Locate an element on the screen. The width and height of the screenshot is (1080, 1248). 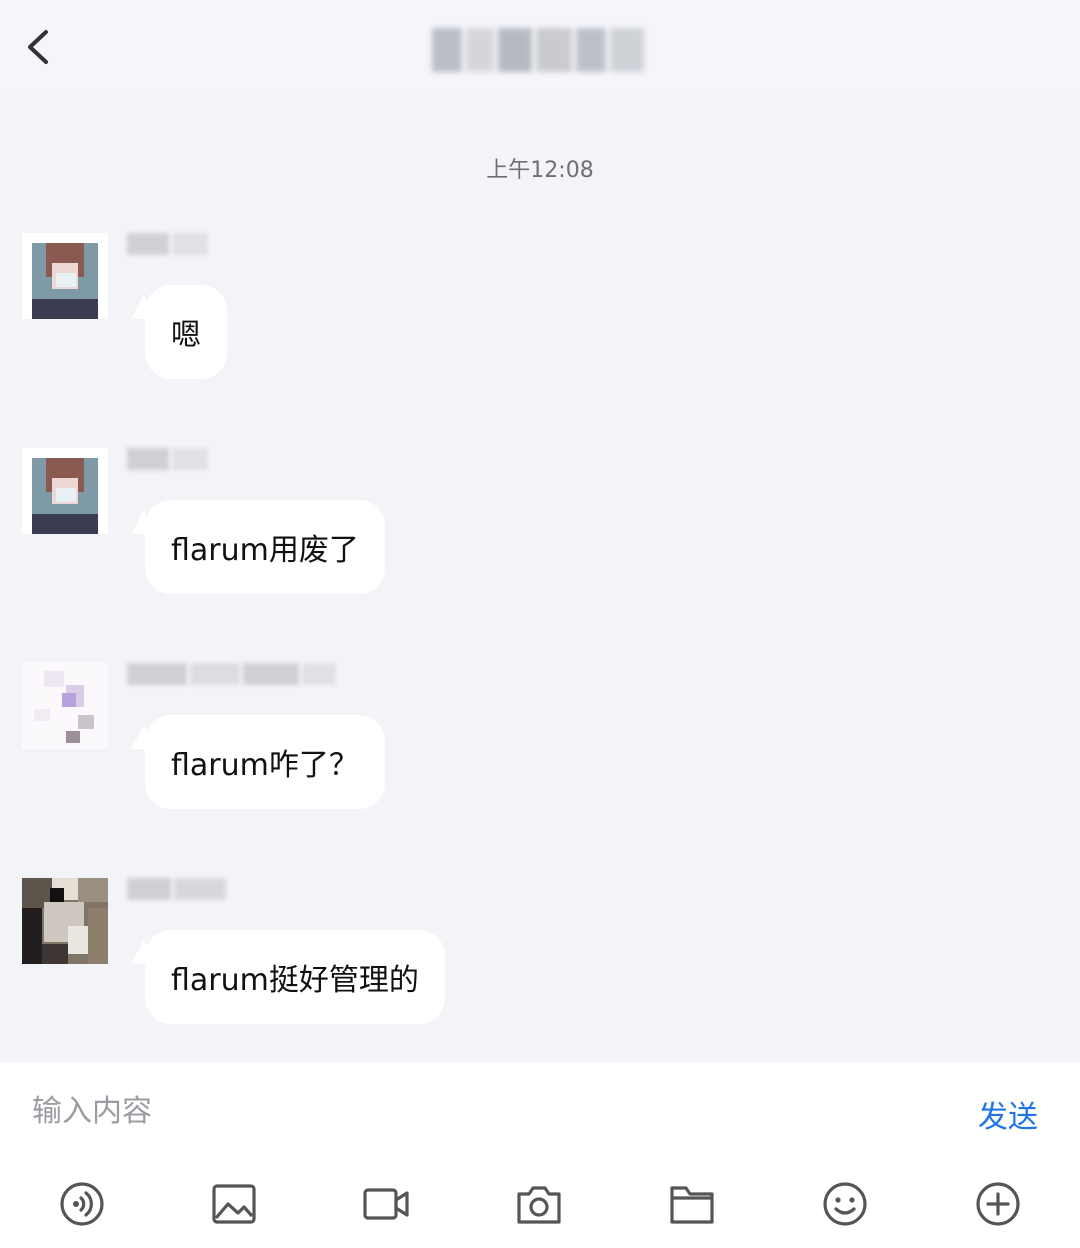
chat-header is located at coordinates (540, 47).